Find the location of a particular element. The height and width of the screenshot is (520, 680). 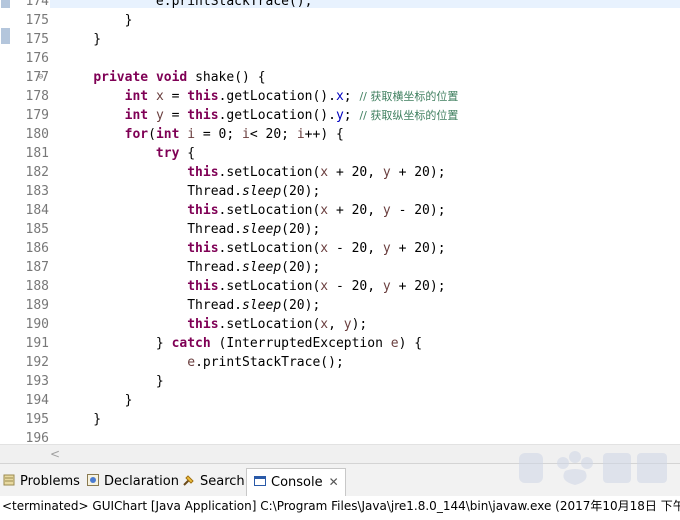

tab-declaration: Declaration is located at coordinates (132, 482).